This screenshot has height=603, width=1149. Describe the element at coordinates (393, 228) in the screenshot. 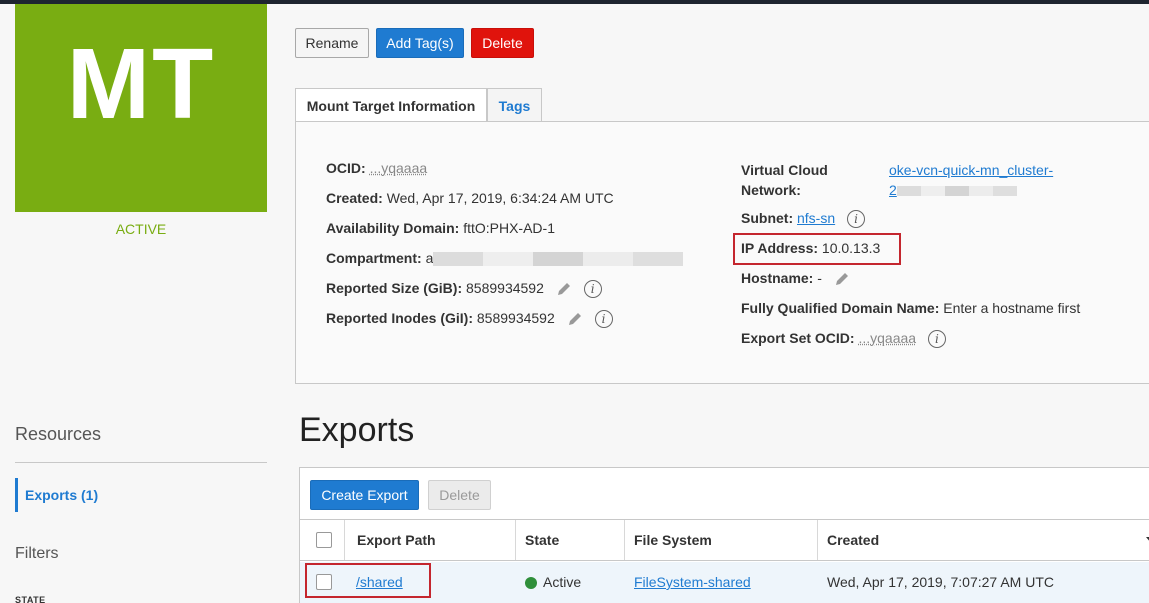

I see `availability-domain-label: Availability Domain:` at that location.